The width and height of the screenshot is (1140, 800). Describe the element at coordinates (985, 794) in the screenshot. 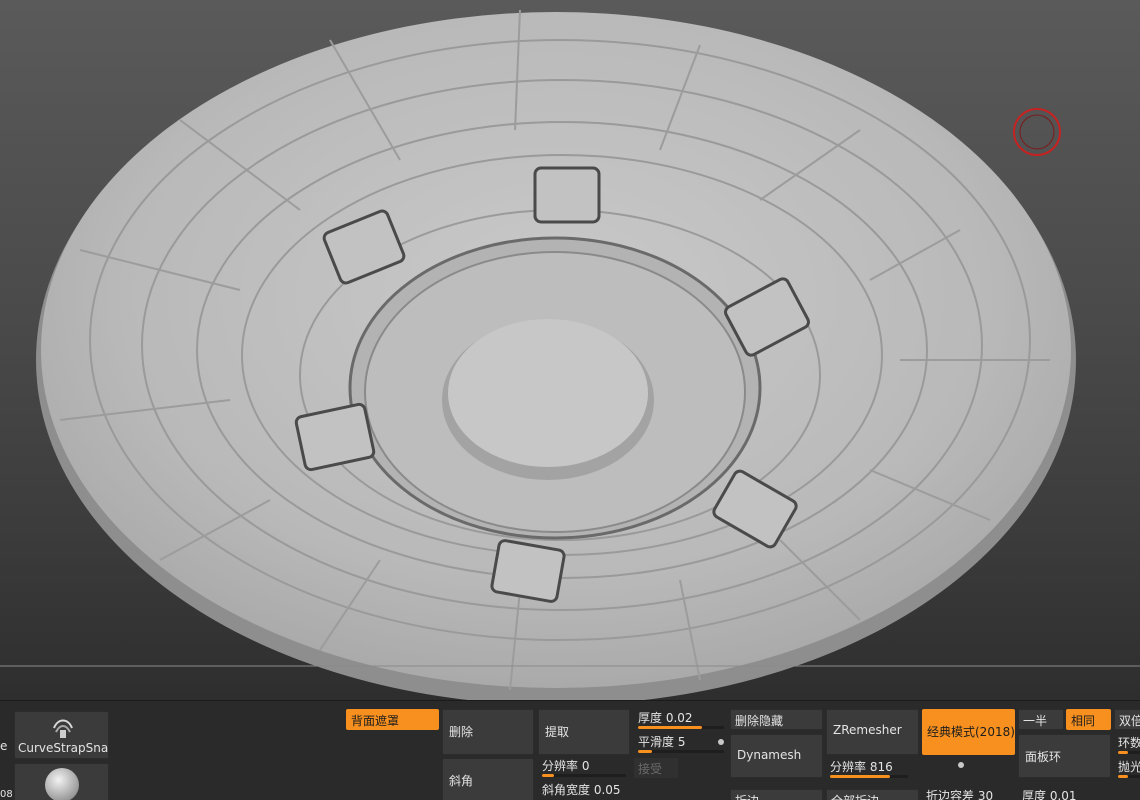

I see `crease-tolerance-value: 30` at that location.